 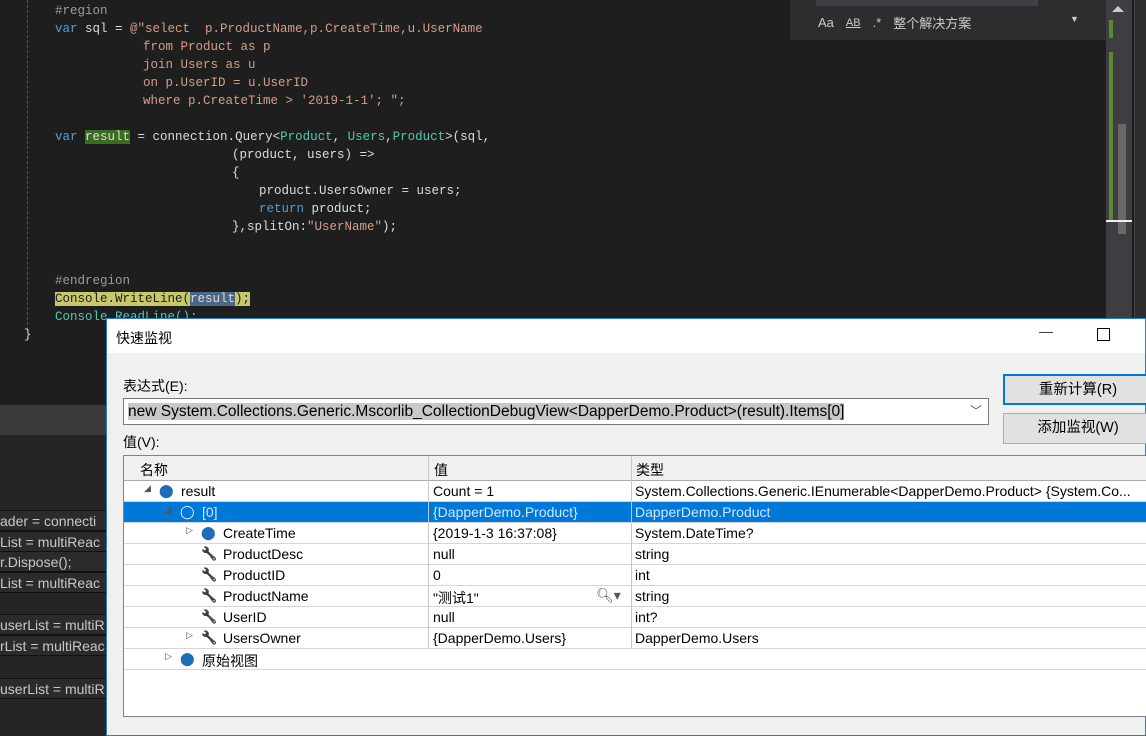 What do you see at coordinates (646, 617) in the screenshot?
I see `row-type: int?` at bounding box center [646, 617].